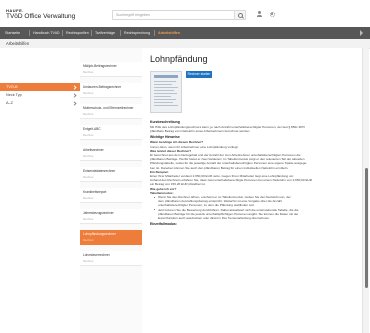  I want to click on search-button, so click(239, 15).